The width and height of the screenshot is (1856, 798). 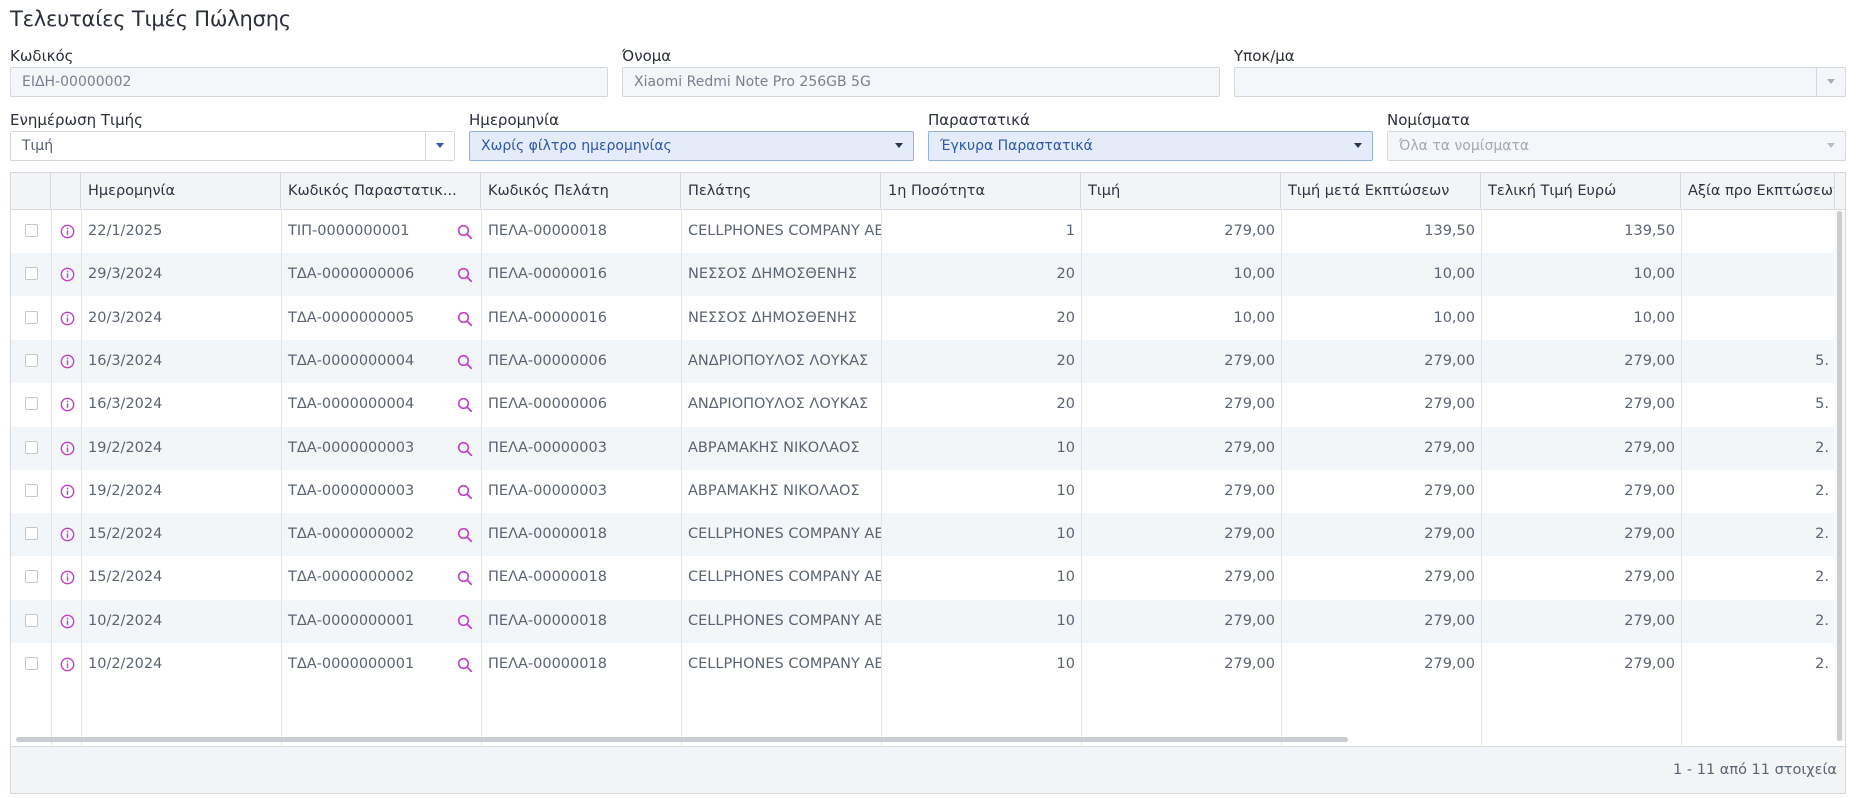 I want to click on cell-value-before-discount: 2., so click(x=1822, y=664).